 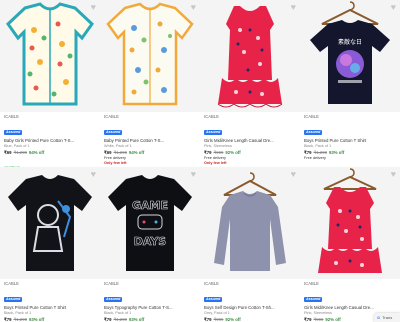 I want to click on translate-label: Trans, so click(x=387, y=317).